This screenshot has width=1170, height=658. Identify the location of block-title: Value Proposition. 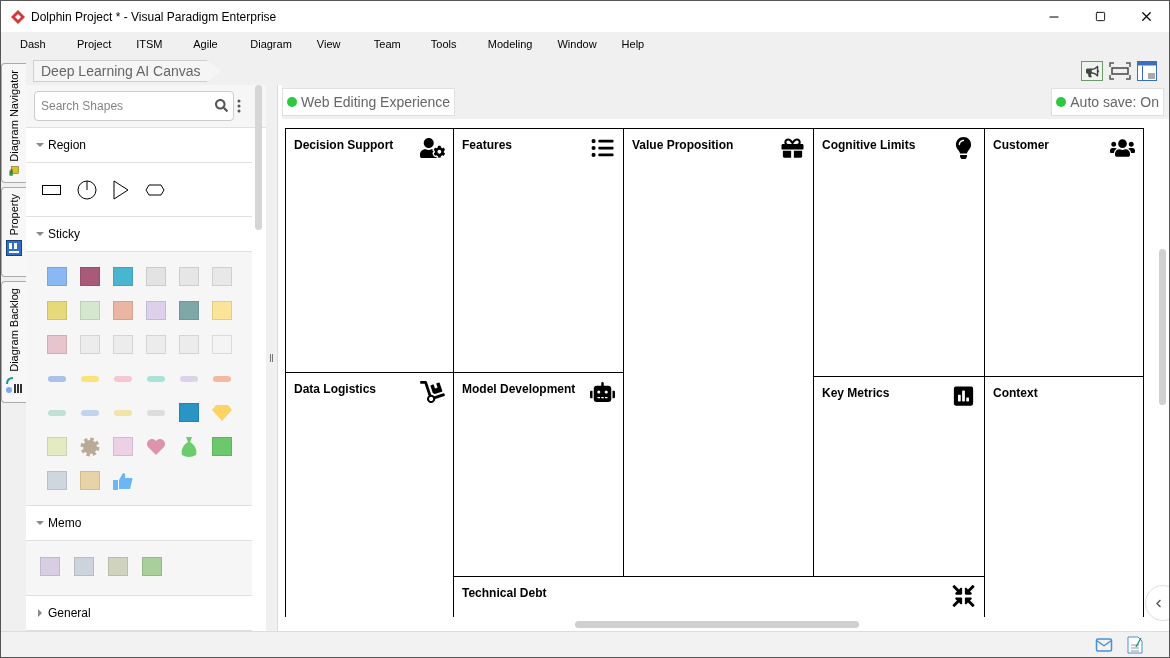
(683, 145).